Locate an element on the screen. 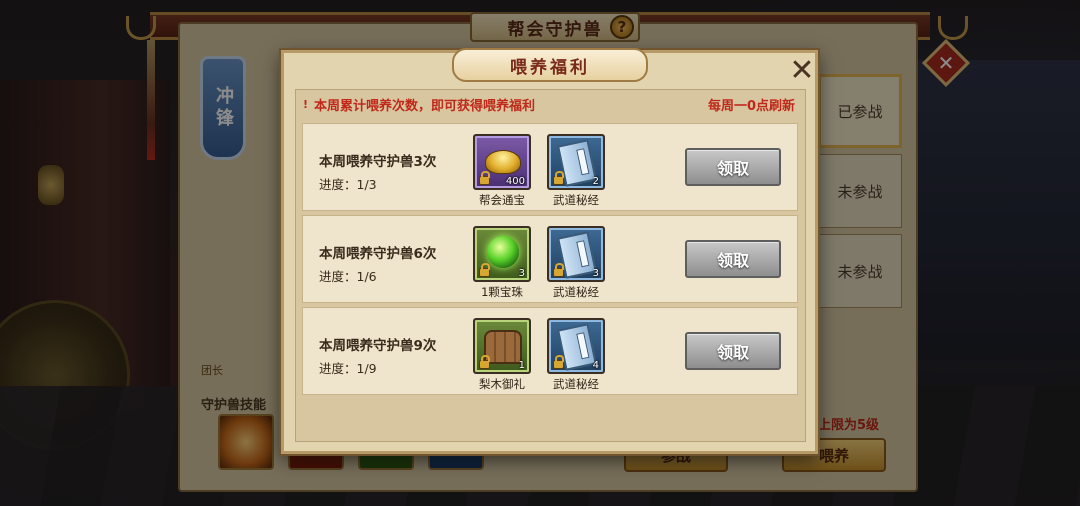 Image resolution: width=1080 pixels, height=506 pixels. dialog-title: 喂养福利 is located at coordinates (550, 65).